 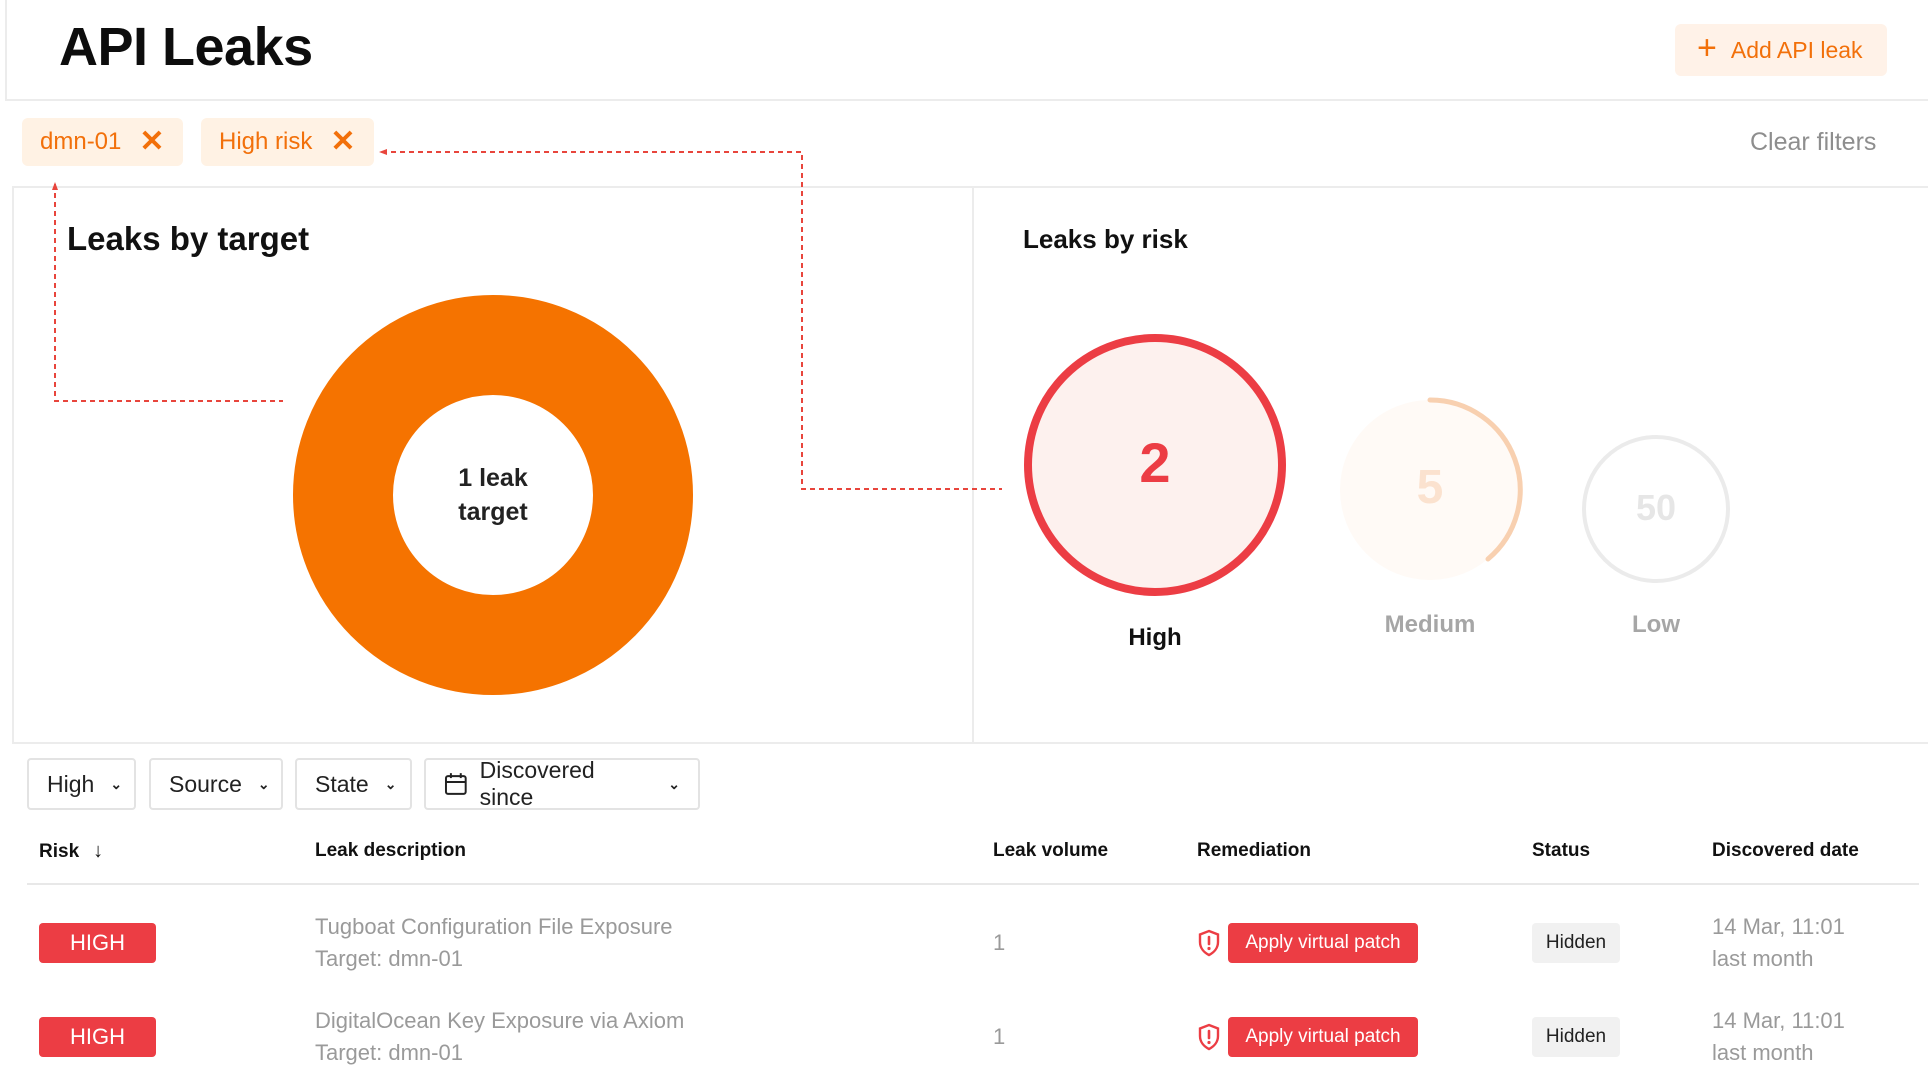 What do you see at coordinates (1796, 49) in the screenshot?
I see `add-api-leak-label: Add API leak` at bounding box center [1796, 49].